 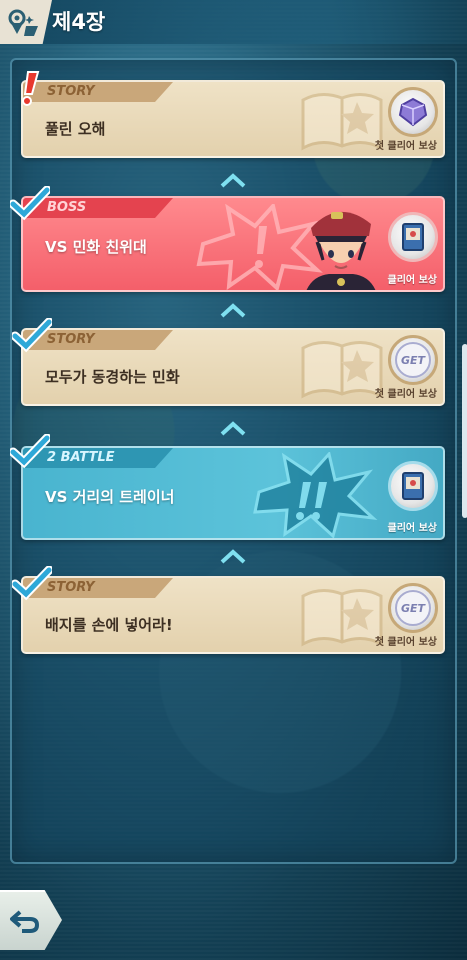 I want to click on trainer-portrait, so click(x=341, y=250).